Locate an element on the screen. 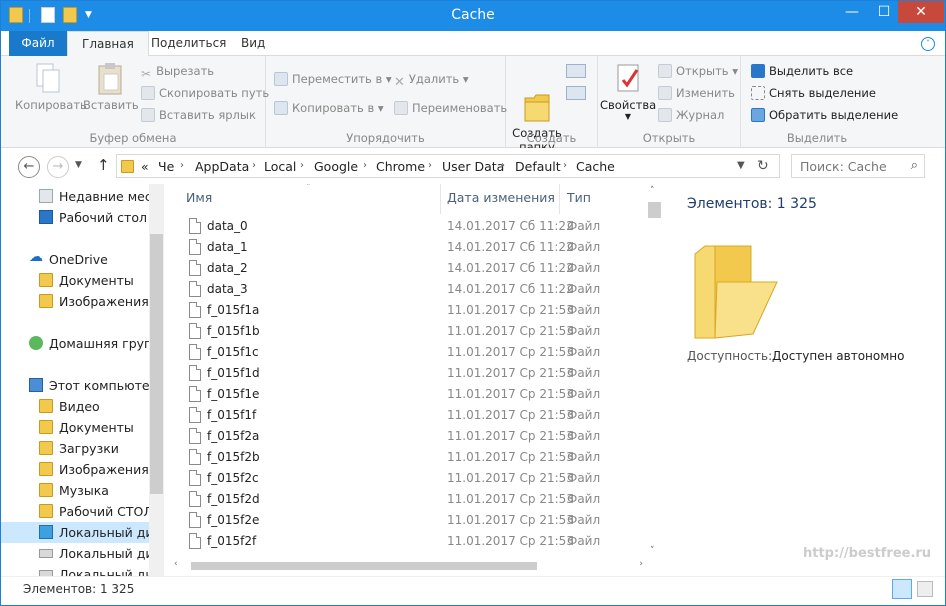  list-vertical-scrollbar: ˄ ˅ is located at coordinates (654, 371).